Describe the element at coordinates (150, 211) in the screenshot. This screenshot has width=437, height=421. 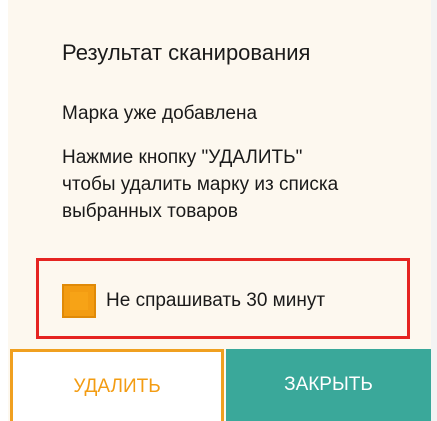
I see `instruction-line: выбранных товаров` at that location.